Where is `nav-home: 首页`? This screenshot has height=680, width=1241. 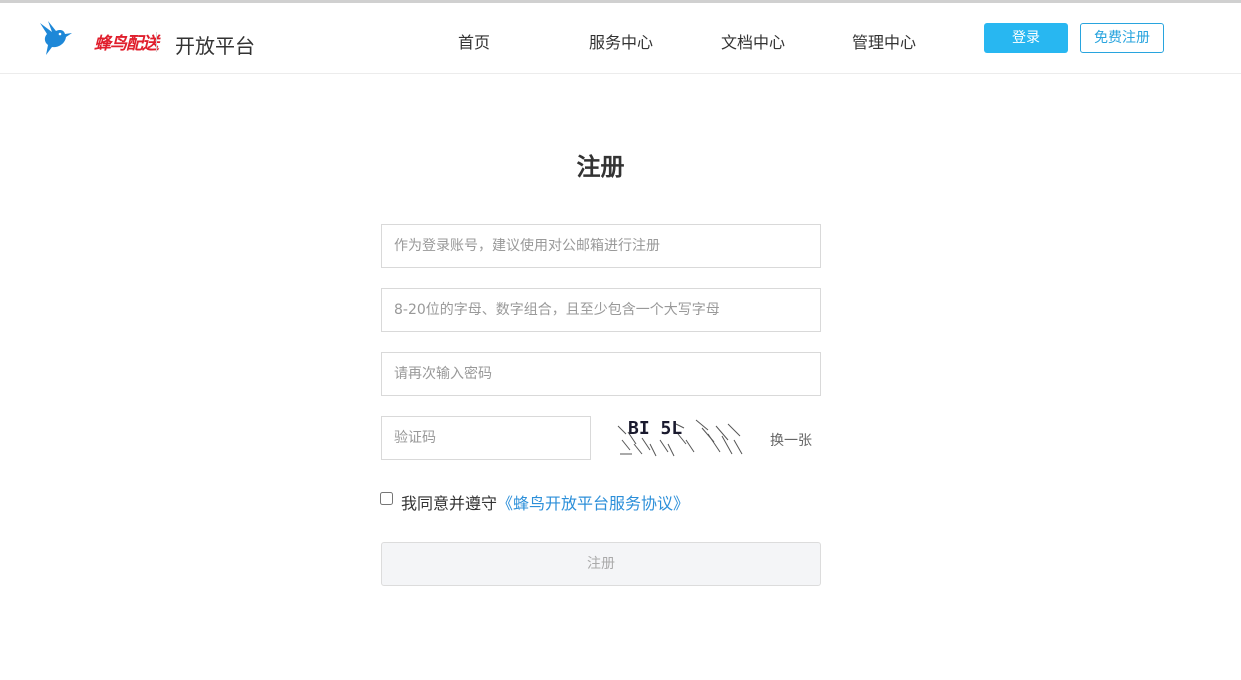
nav-home: 首页 is located at coordinates (474, 41).